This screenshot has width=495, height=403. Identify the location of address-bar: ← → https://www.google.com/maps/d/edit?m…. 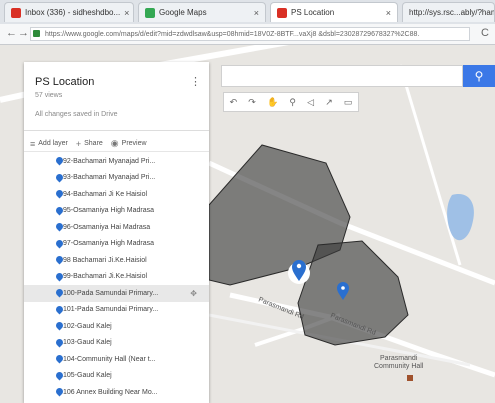
(247, 34).